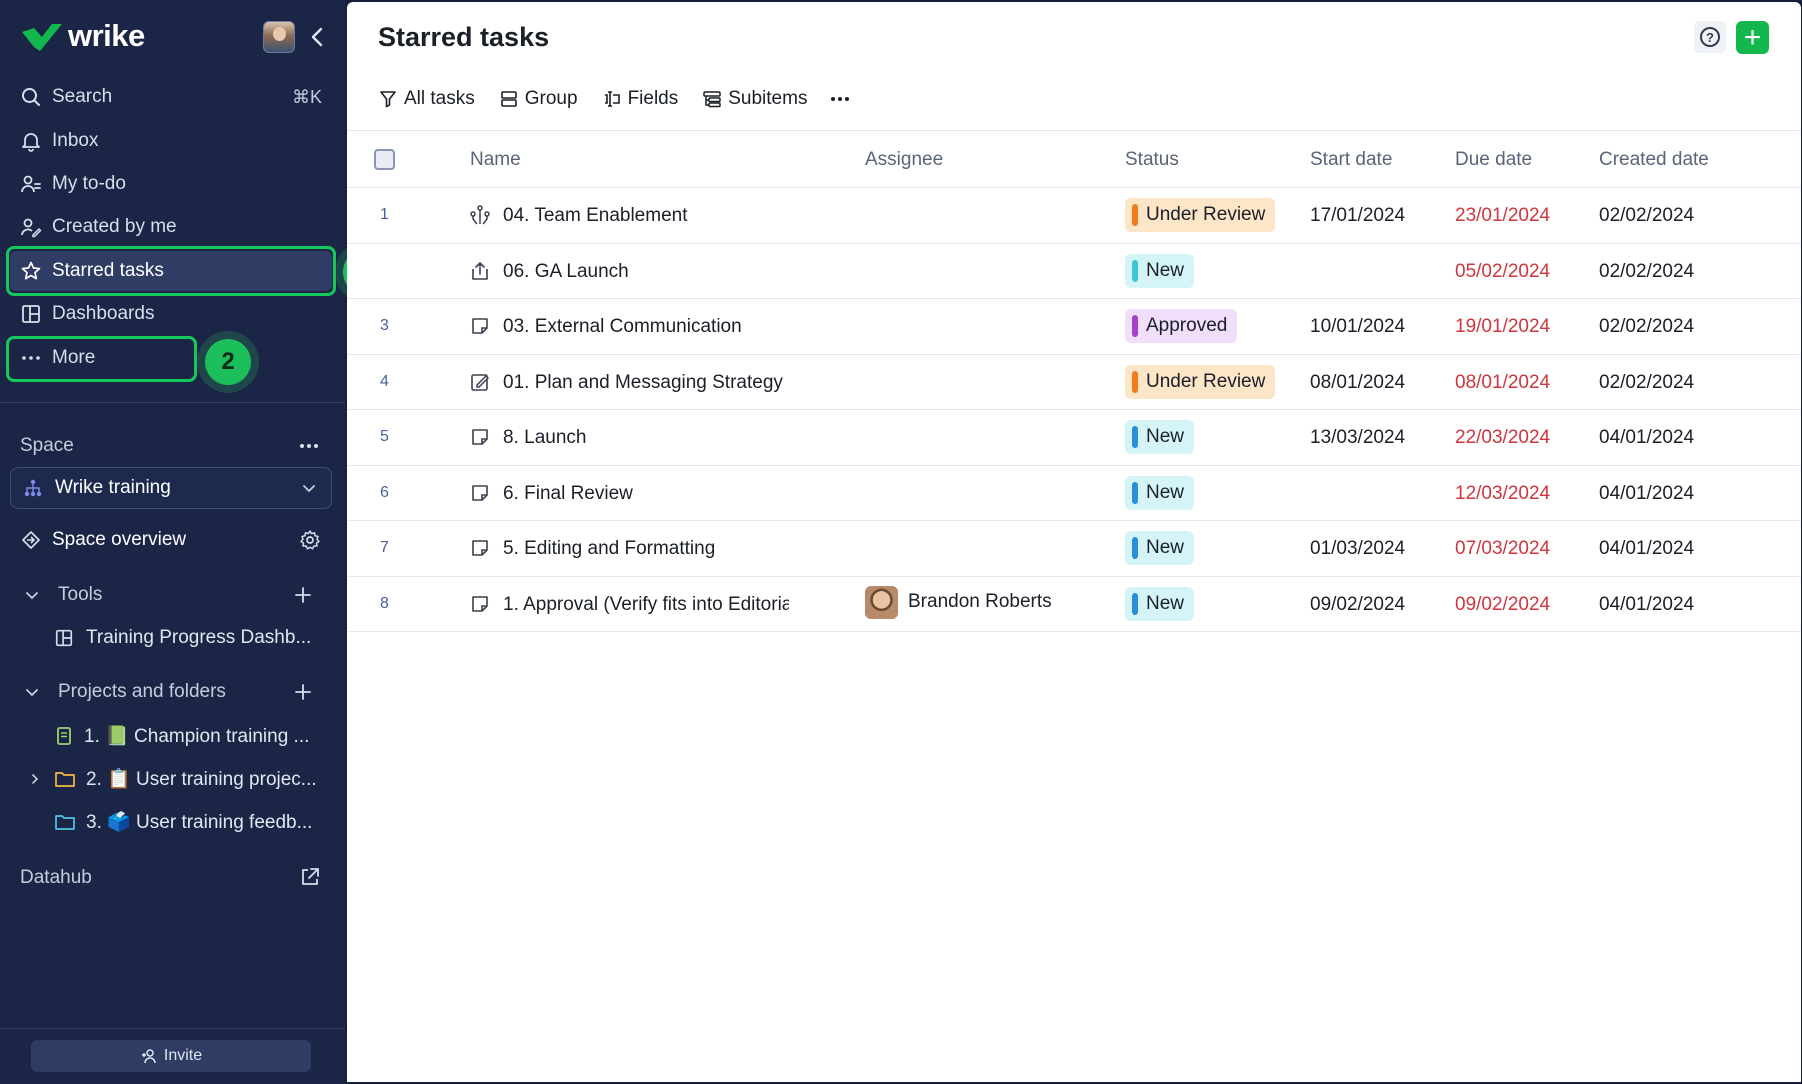  I want to click on task-name: 6. Final Review, so click(646, 494).